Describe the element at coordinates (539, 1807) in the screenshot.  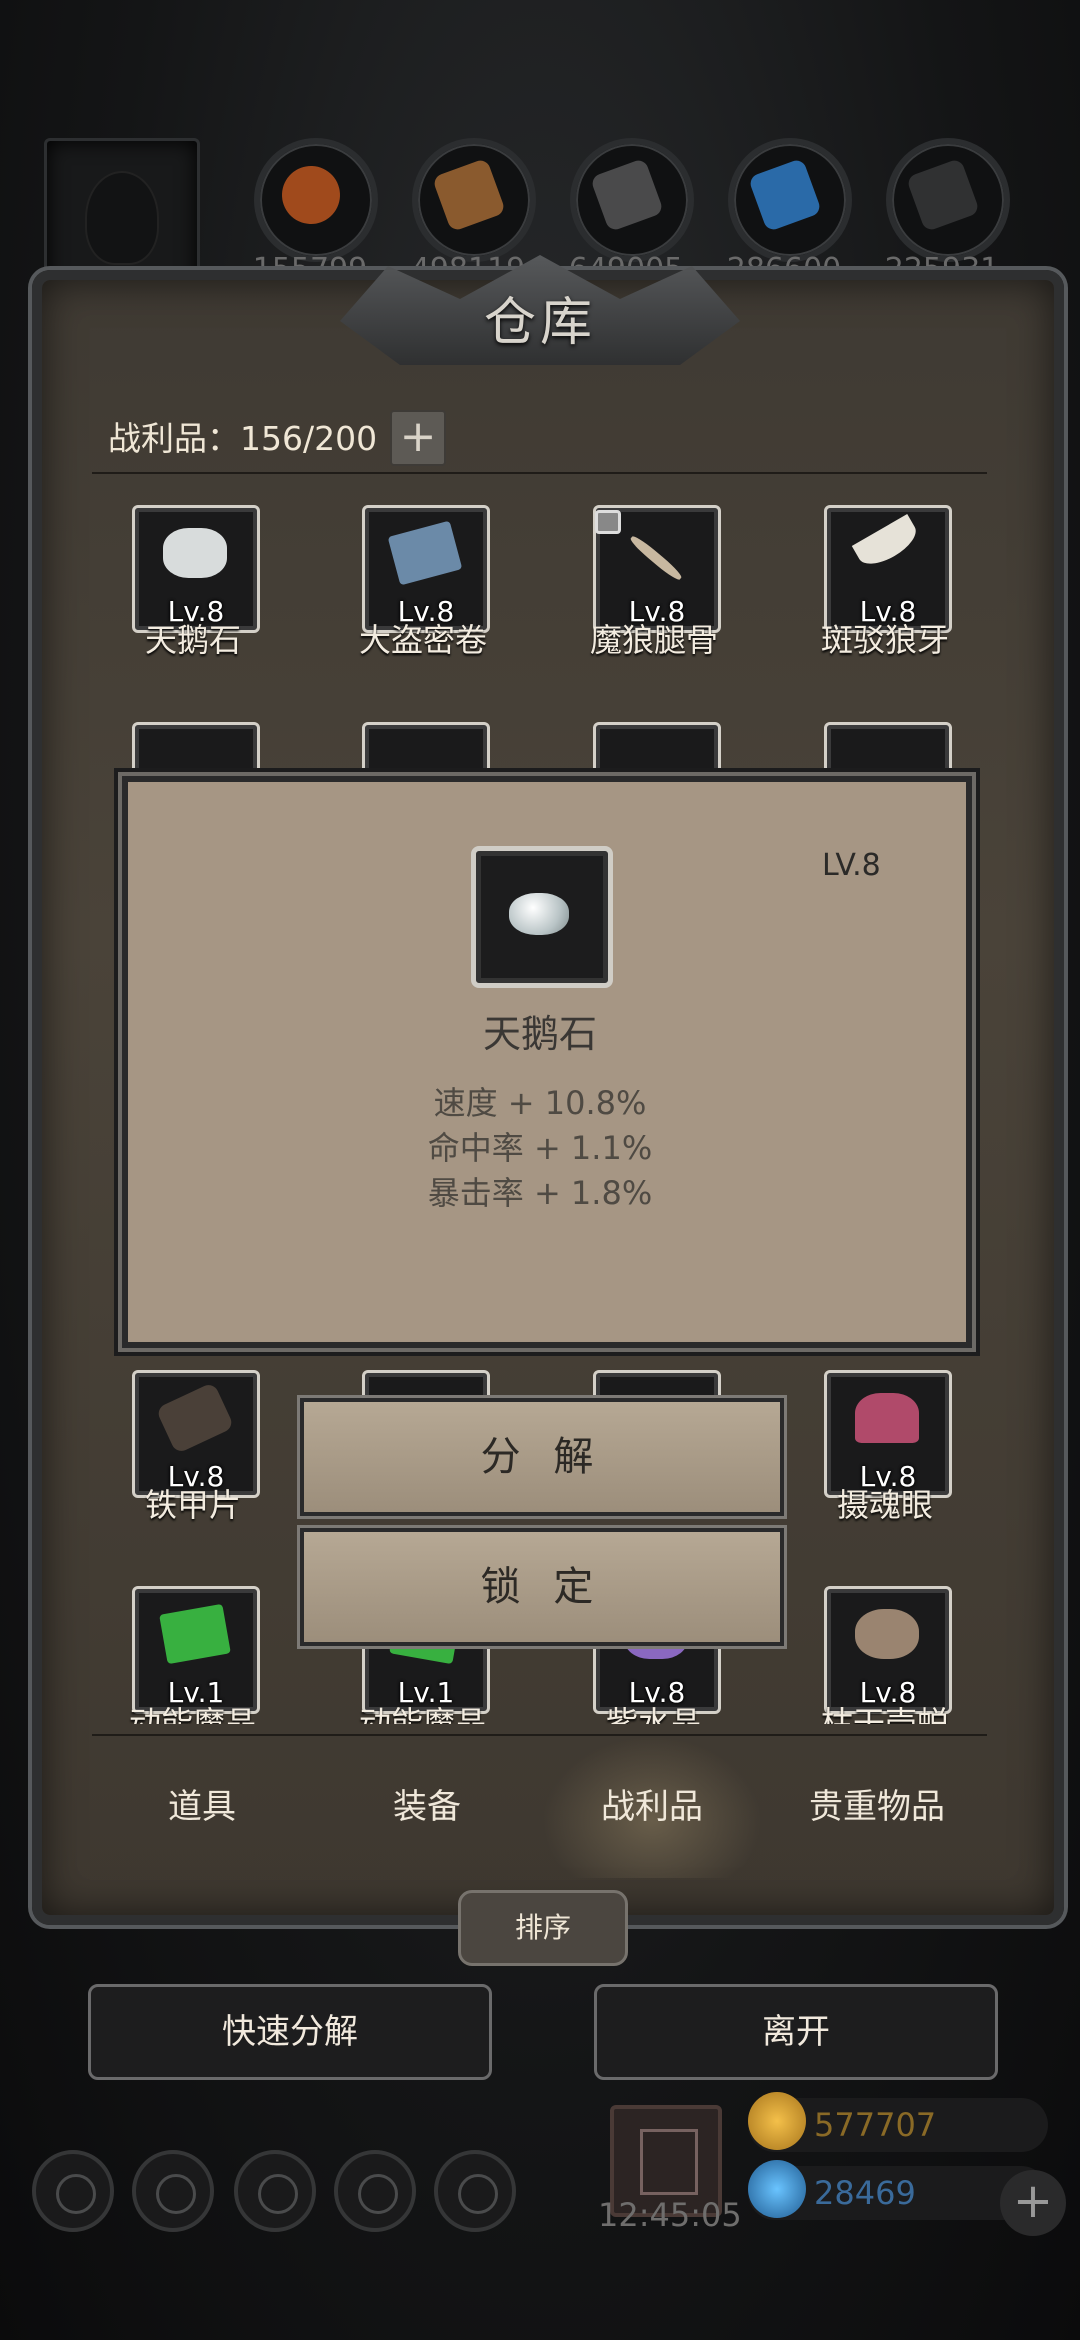
I see `category-tabs: 道具 装备 战利品 贵重物品` at that location.